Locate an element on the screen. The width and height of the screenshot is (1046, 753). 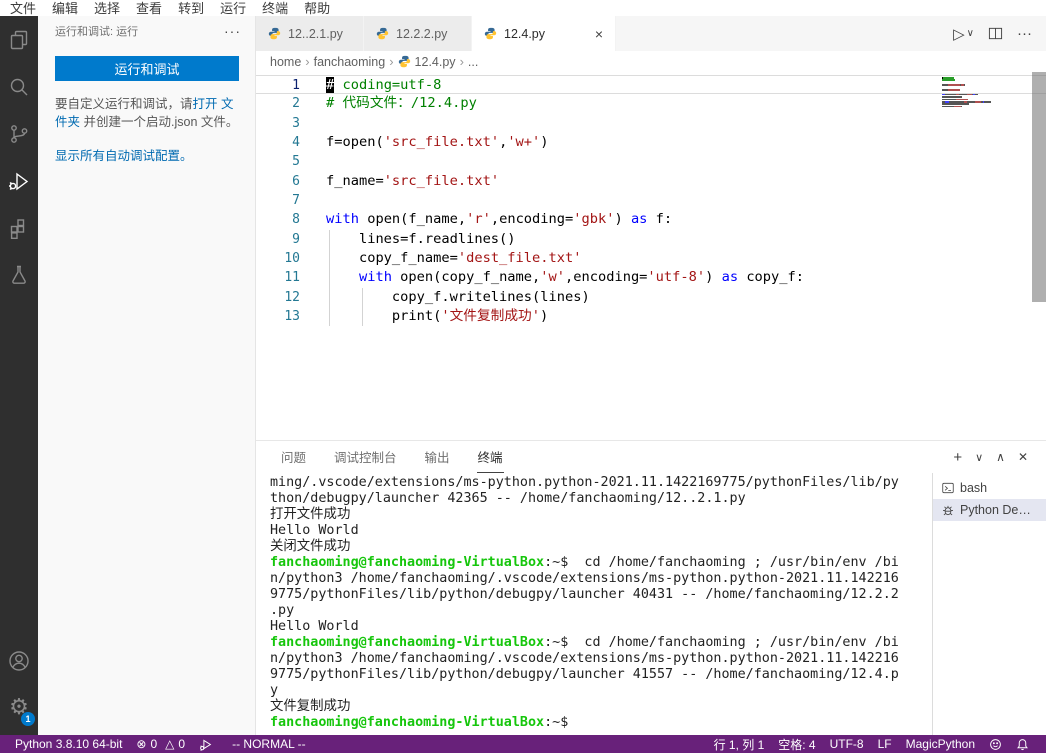
panel-tab-输出: 输出 is located at coordinates (437, 457).